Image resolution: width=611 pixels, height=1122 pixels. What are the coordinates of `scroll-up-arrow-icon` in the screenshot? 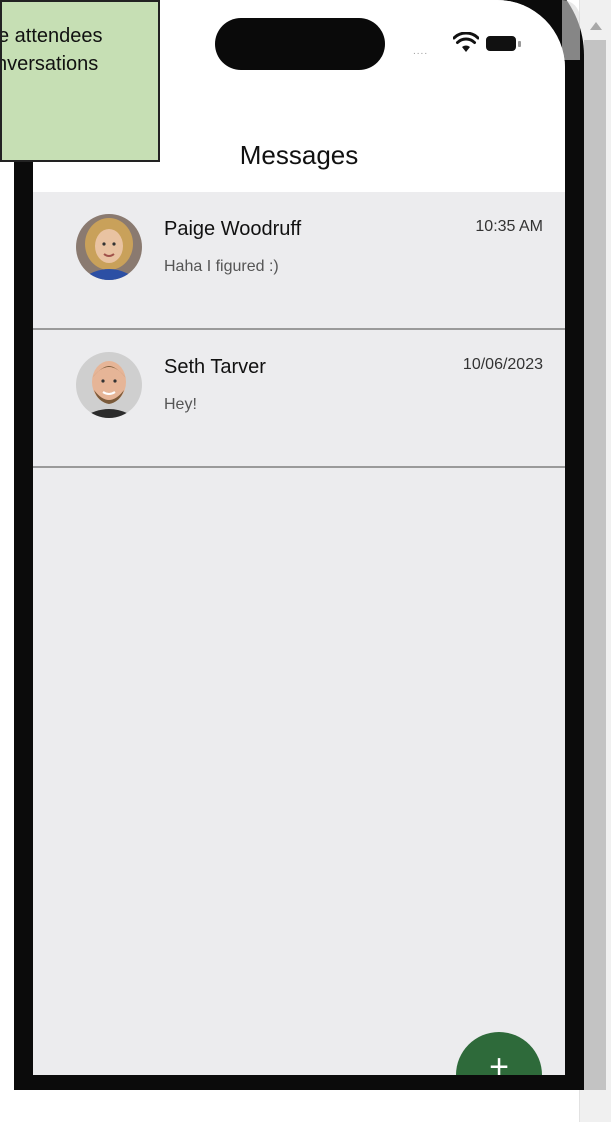 It's located at (596, 26).